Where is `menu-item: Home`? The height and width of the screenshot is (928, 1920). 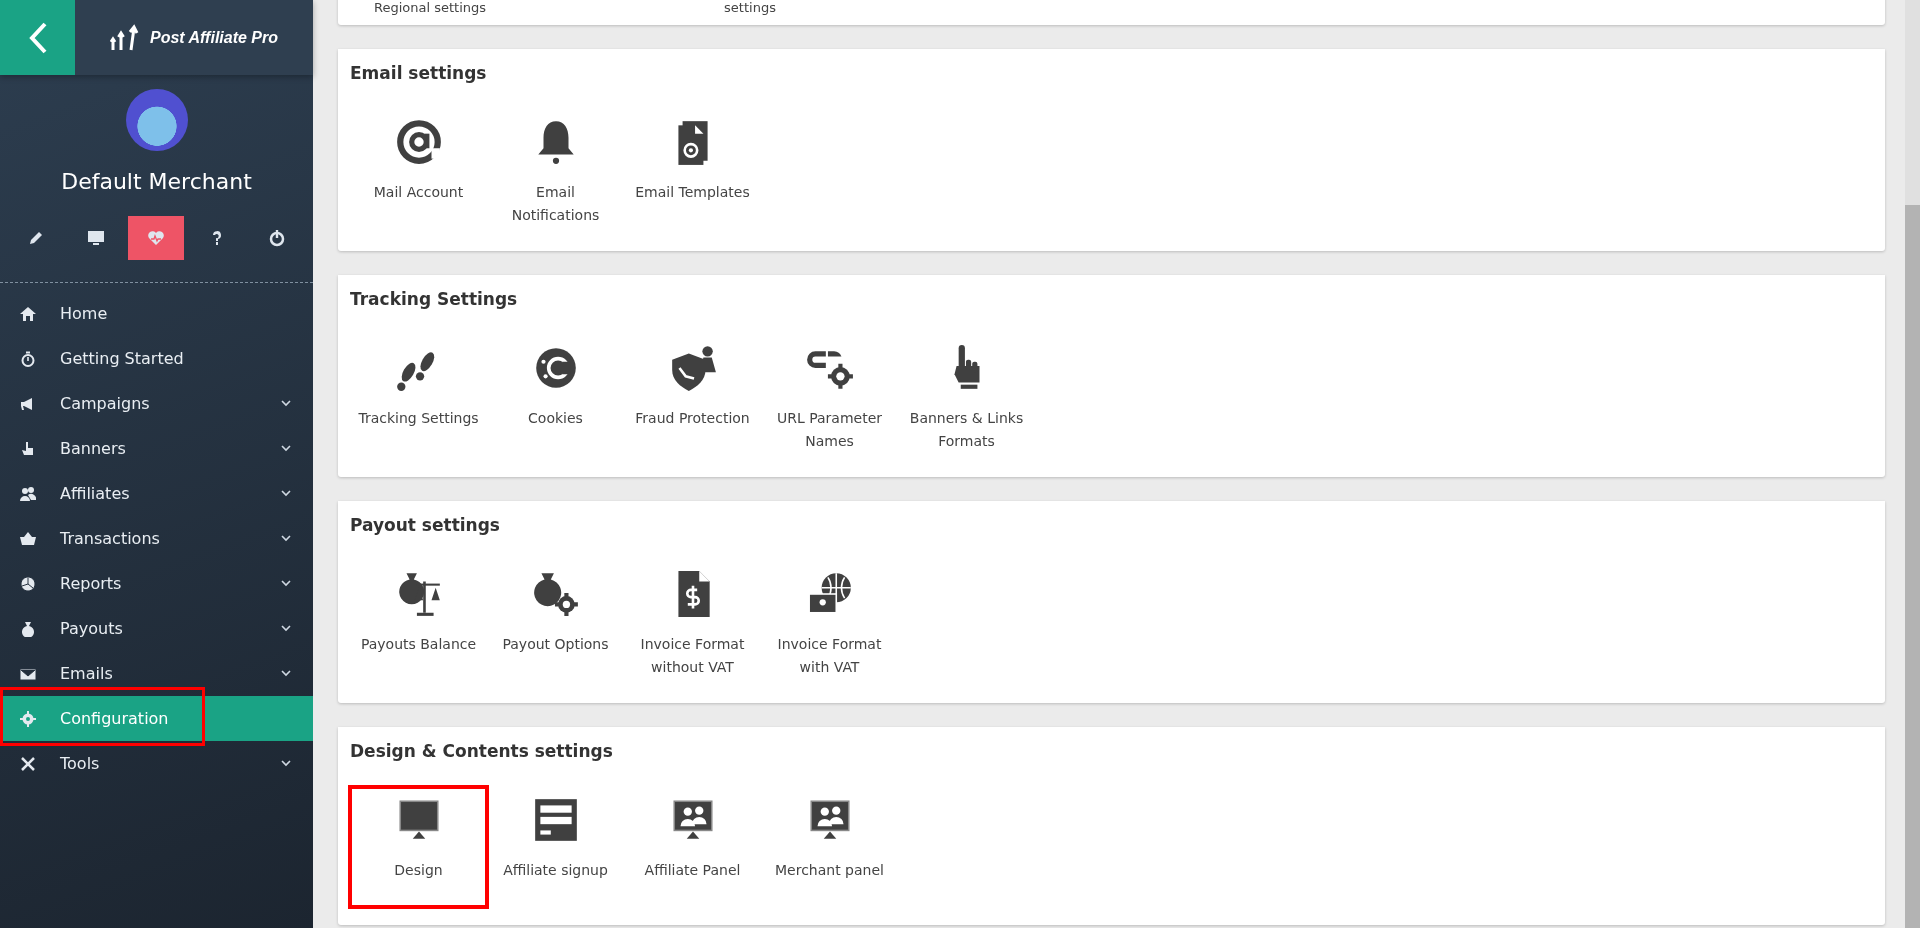
menu-item: Home is located at coordinates (156, 313).